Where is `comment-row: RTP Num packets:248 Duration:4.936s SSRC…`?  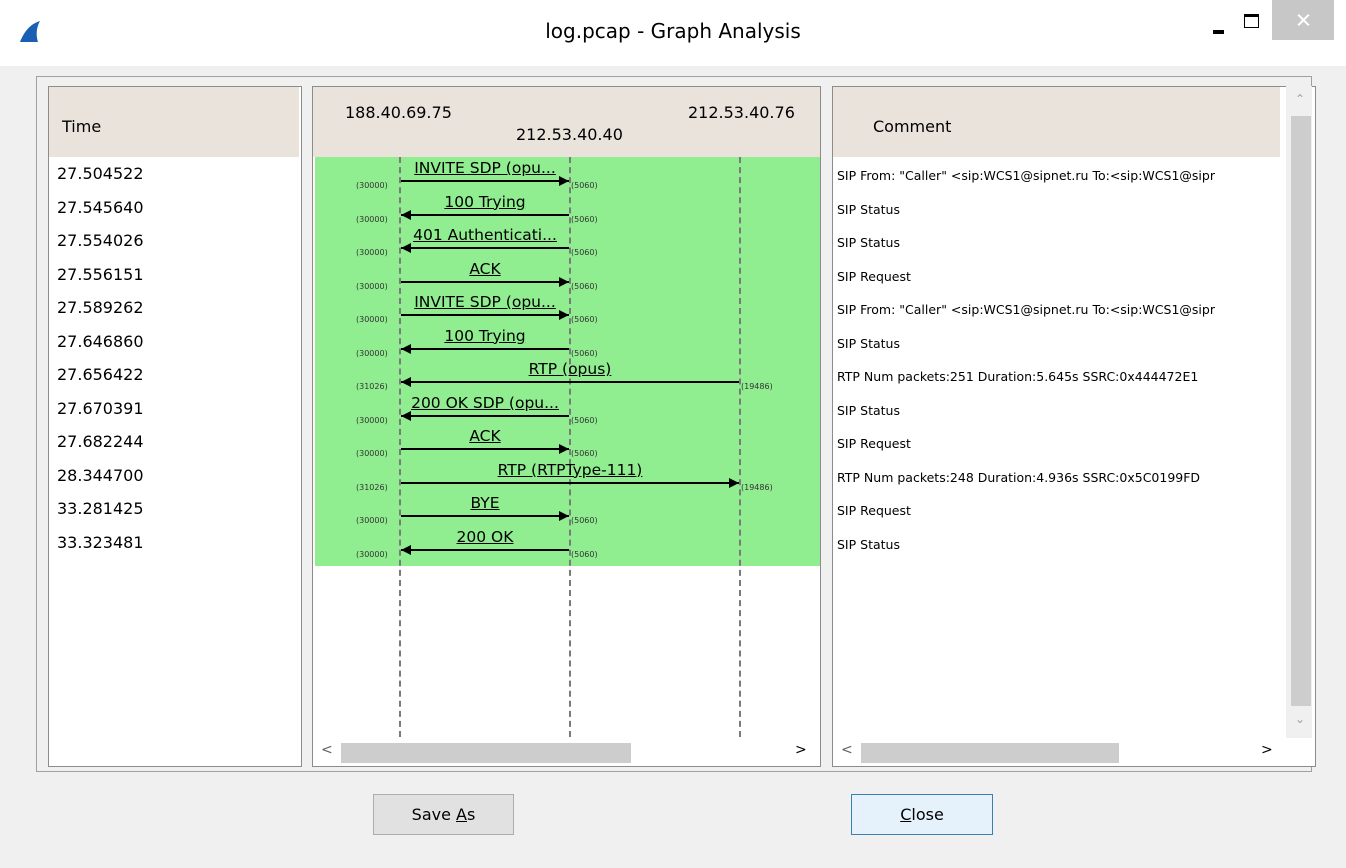 comment-row: RTP Num packets:248 Duration:4.936s SSRC… is located at coordinates (1018, 477).